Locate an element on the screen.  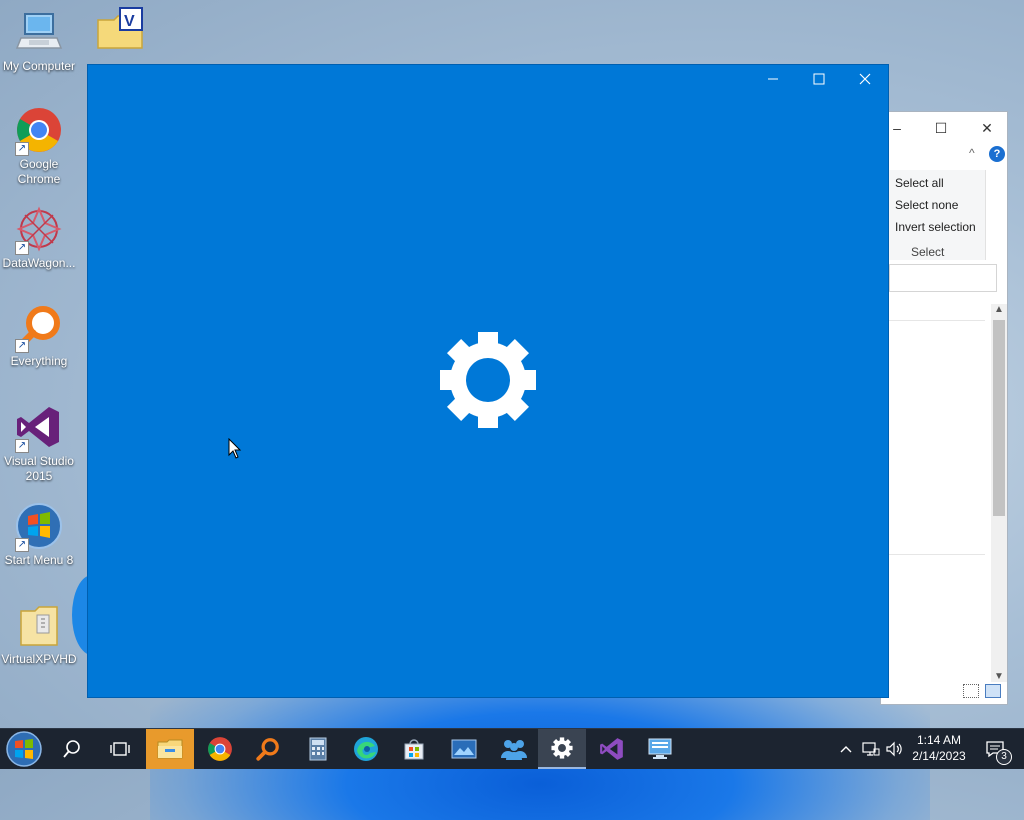
explorer-titlebar: – ☐ ✕ is located at coordinates (944, 128).